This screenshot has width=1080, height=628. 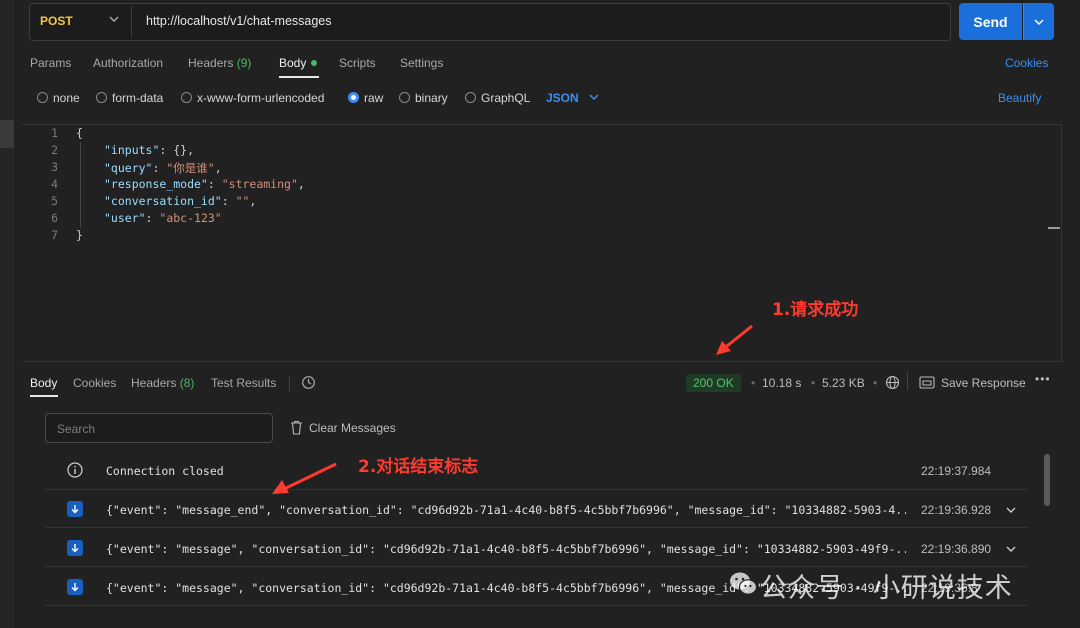 What do you see at coordinates (357, 63) in the screenshot?
I see `tab-scripts: Scripts` at bounding box center [357, 63].